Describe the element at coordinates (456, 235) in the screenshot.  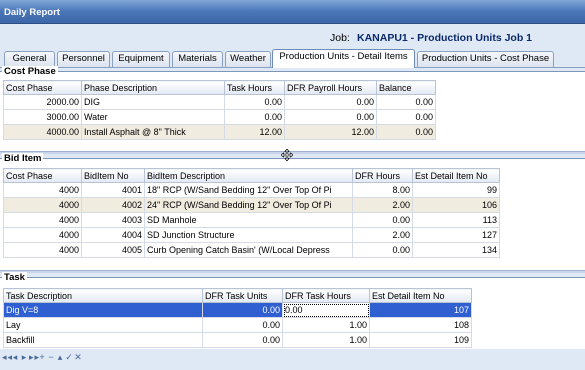
I see `table-cell: 127` at that location.